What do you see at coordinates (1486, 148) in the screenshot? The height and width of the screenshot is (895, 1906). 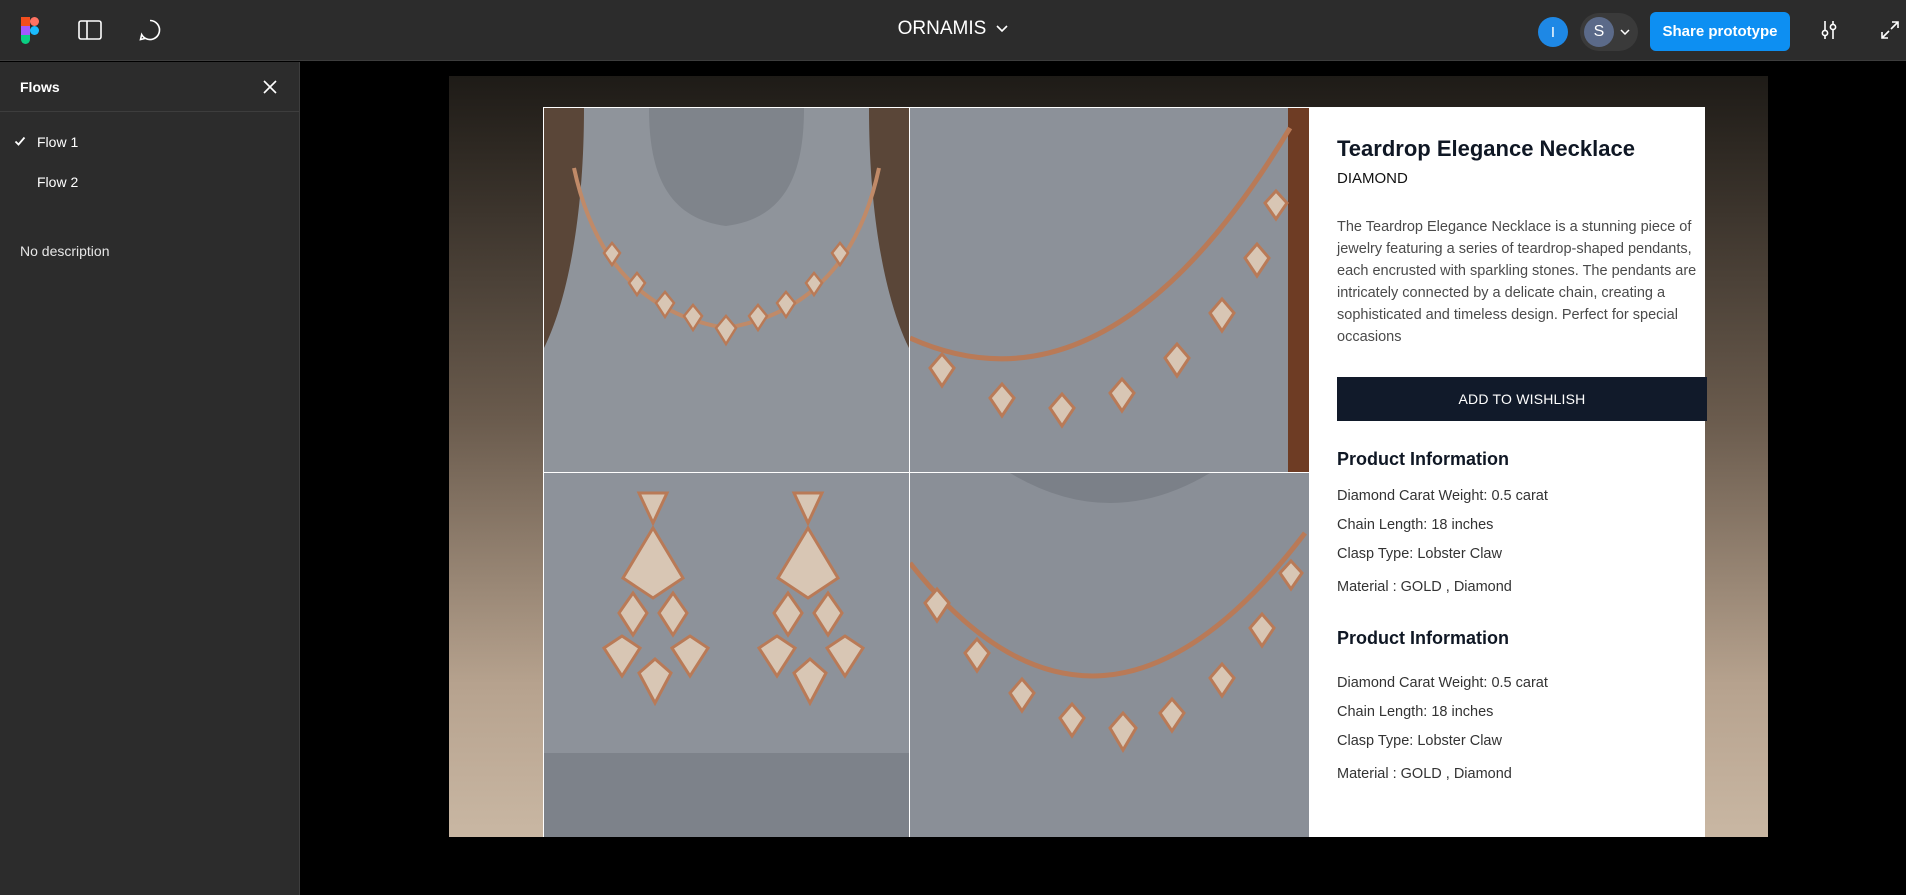 I see `product-title: Teardrop Elegance Necklace` at bounding box center [1486, 148].